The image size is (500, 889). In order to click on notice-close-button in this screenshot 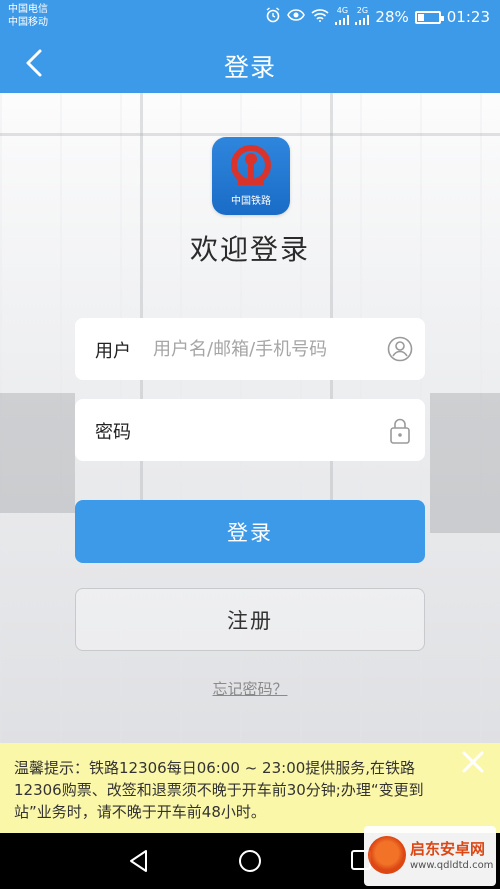, I will do `click(473, 764)`.